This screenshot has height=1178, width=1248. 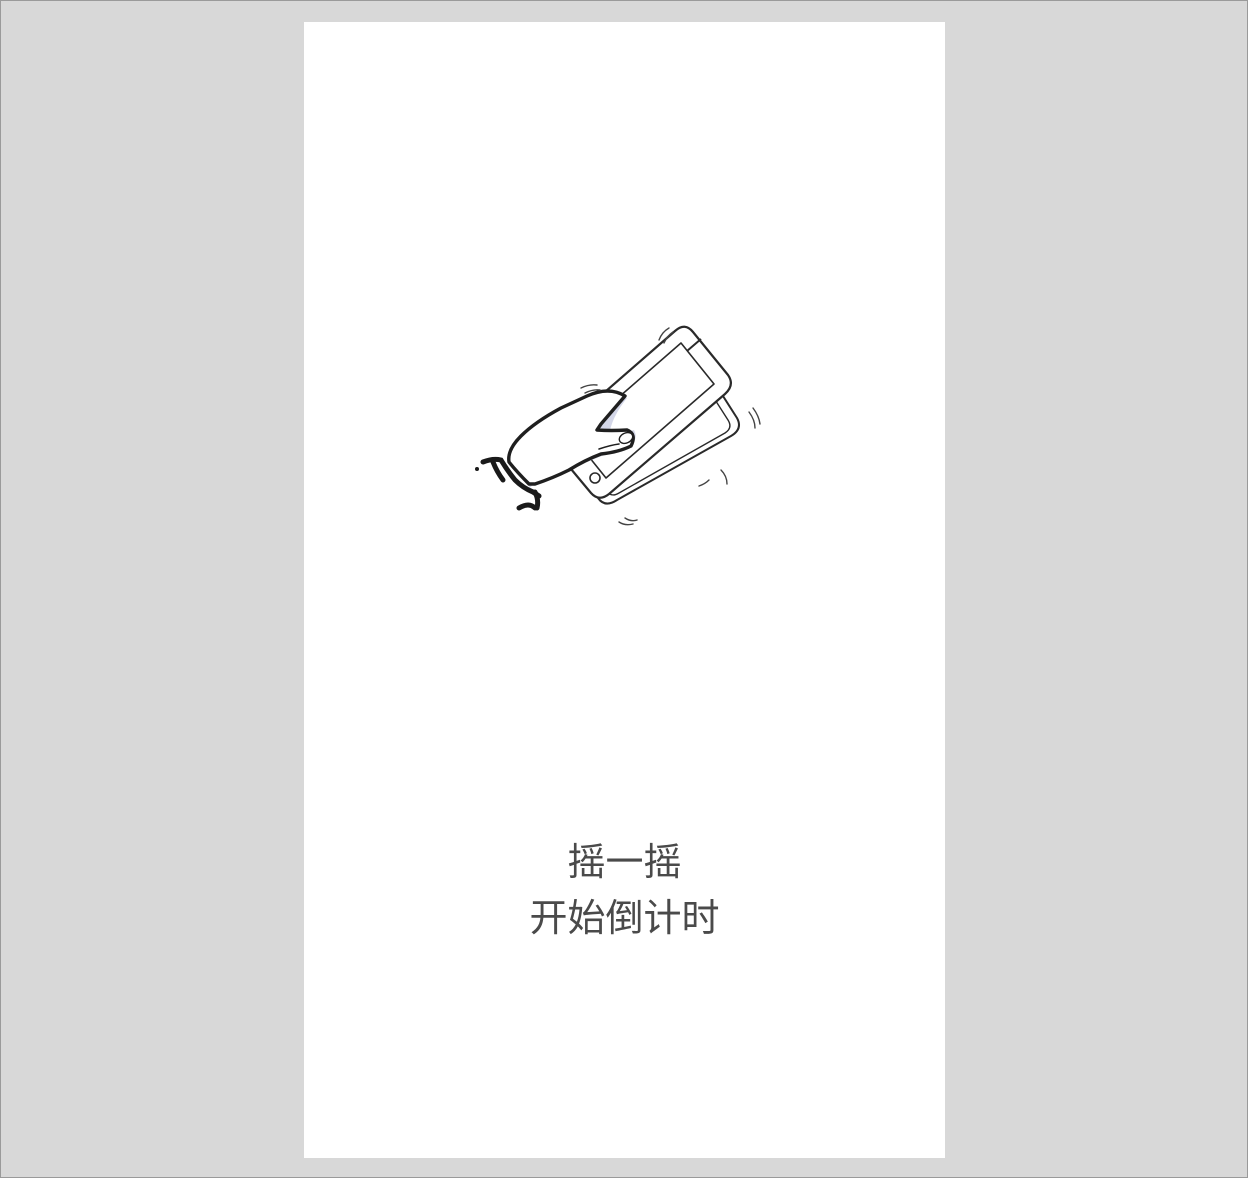 I want to click on shake-caption: 摇一摇 开始倒计时, so click(x=624, y=890).